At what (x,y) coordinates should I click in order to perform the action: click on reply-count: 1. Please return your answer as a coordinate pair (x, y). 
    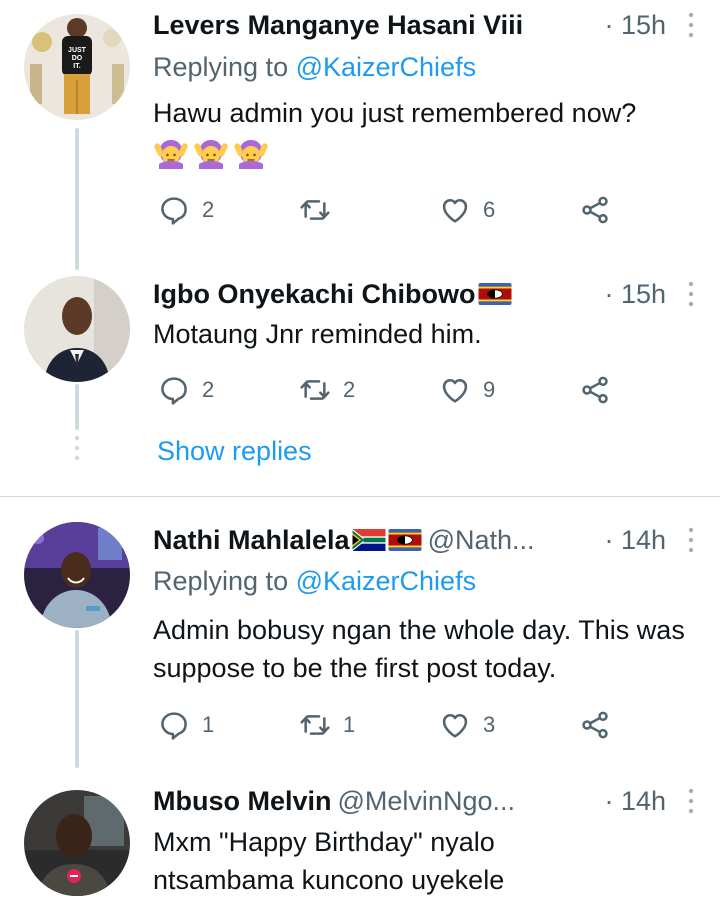
    Looking at the image, I should click on (208, 724).